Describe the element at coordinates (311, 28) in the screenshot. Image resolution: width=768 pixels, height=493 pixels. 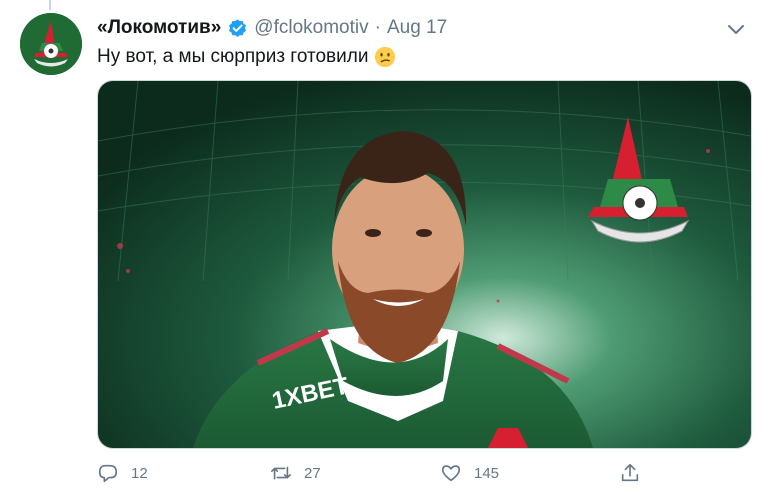
I see `handle: @fclokomotiv` at that location.